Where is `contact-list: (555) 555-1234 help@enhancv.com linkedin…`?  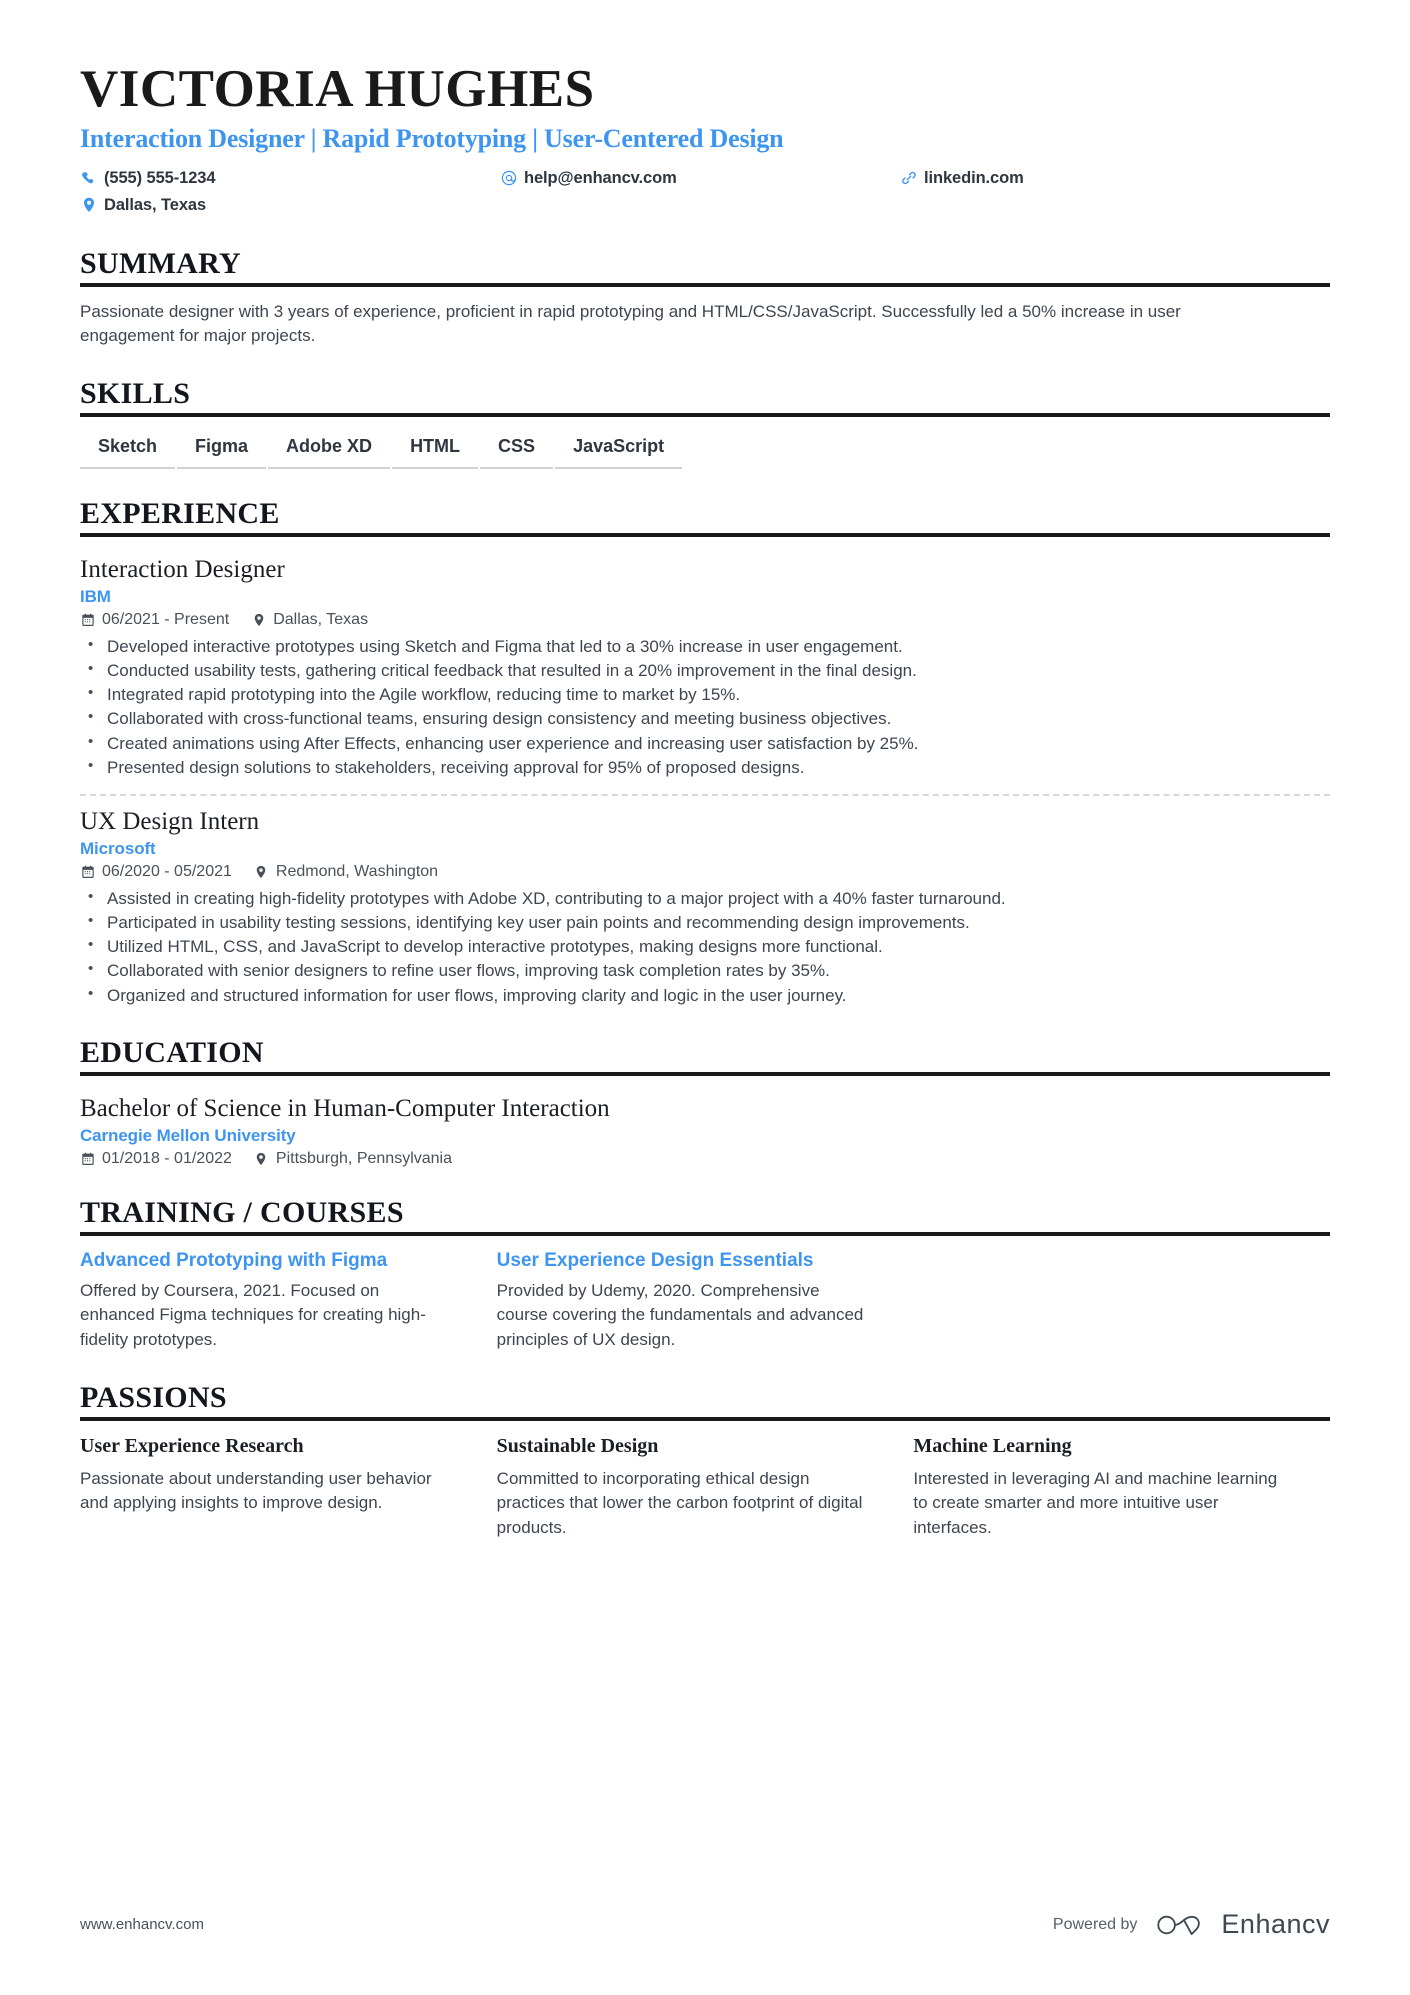
contact-list: (555) 555-1234 help@enhancv.com linkedin… is located at coordinates (580, 192).